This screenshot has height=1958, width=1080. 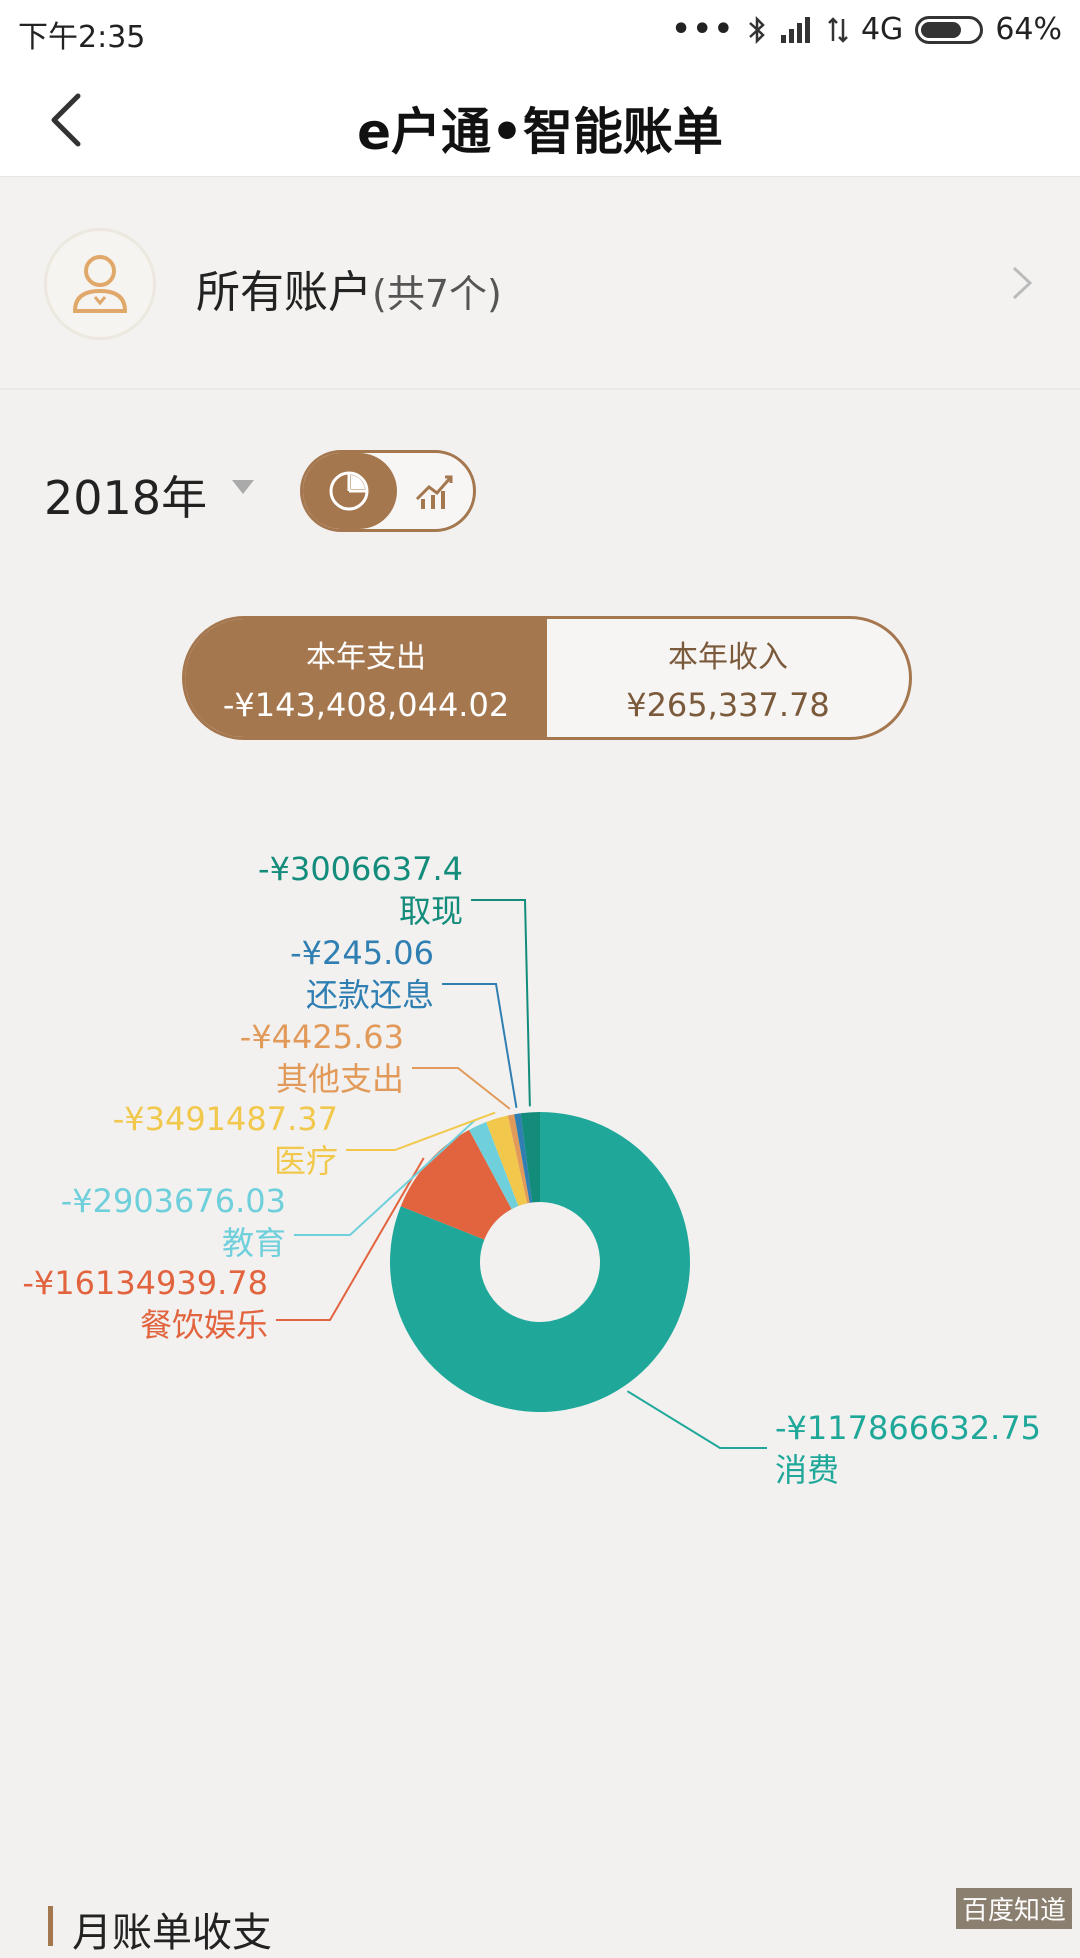 What do you see at coordinates (882, 29) in the screenshot?
I see `network-type: 4G` at bounding box center [882, 29].